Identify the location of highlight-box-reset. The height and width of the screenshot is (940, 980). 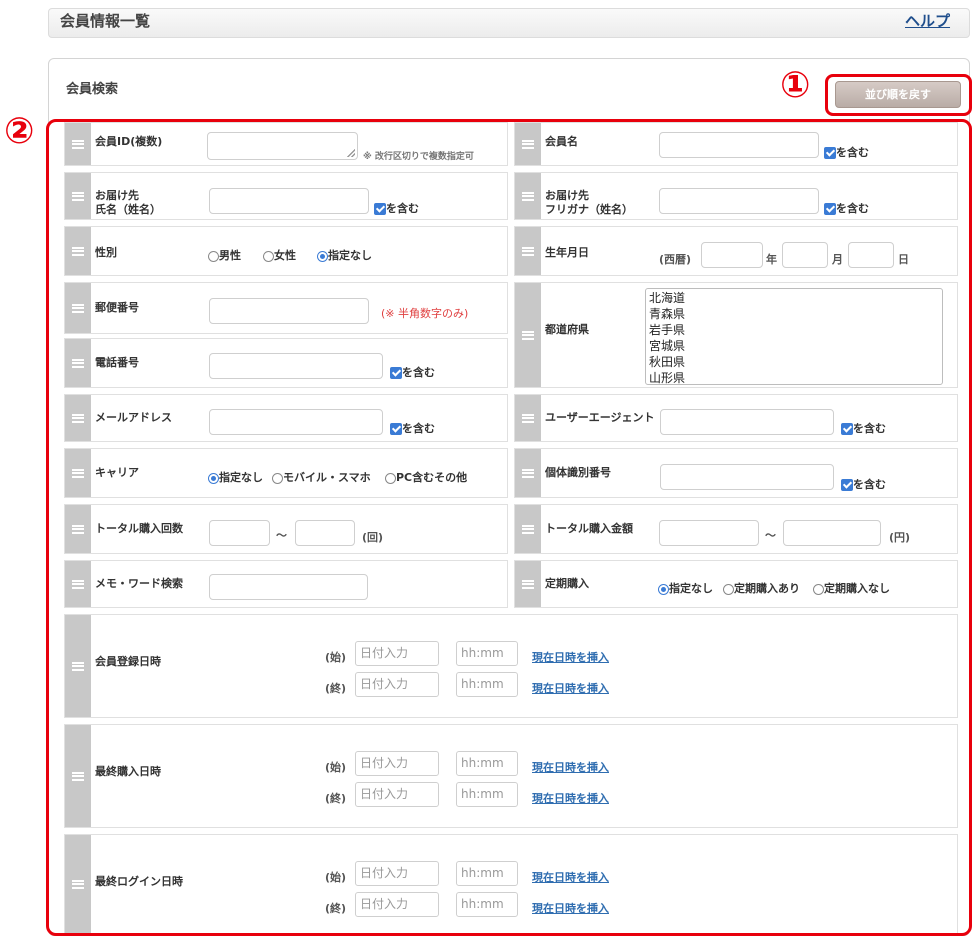
(898, 95).